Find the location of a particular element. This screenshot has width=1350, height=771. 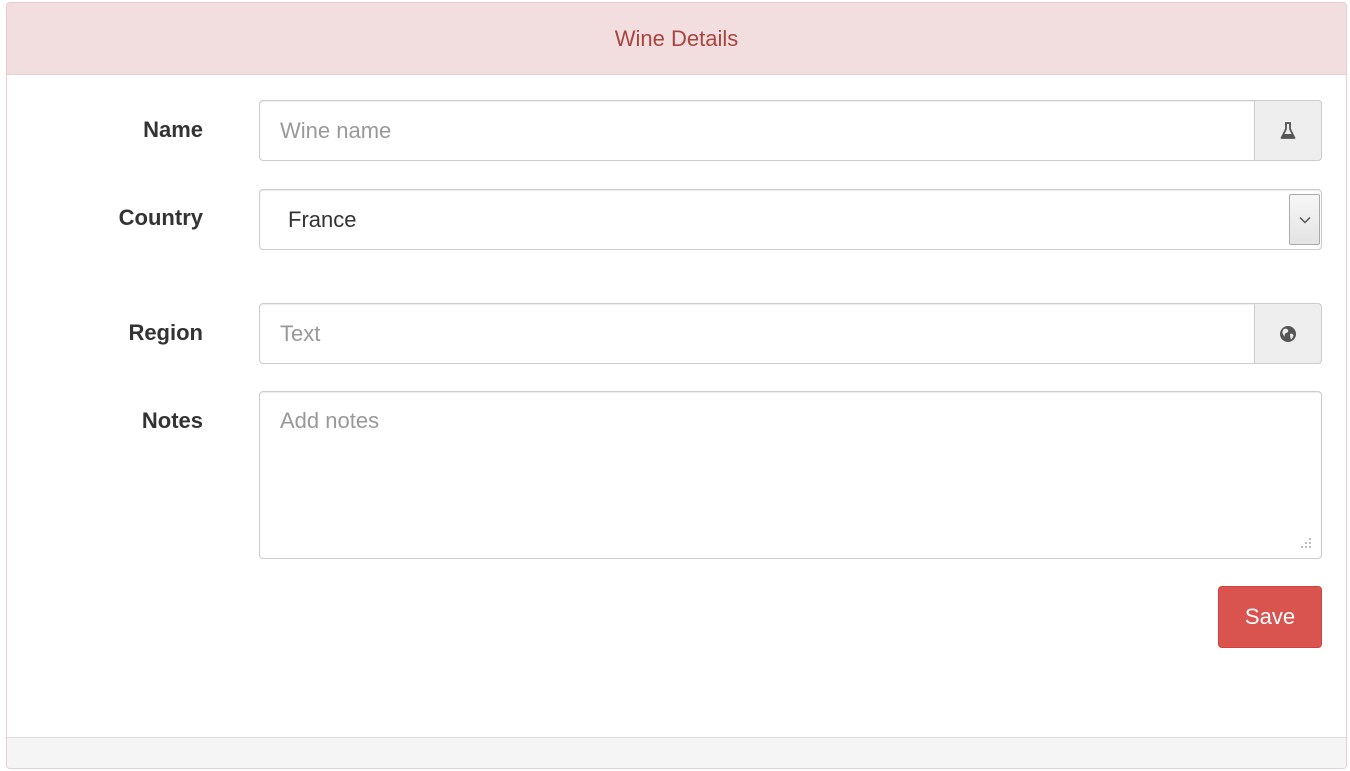

name-input-group is located at coordinates (790, 130).